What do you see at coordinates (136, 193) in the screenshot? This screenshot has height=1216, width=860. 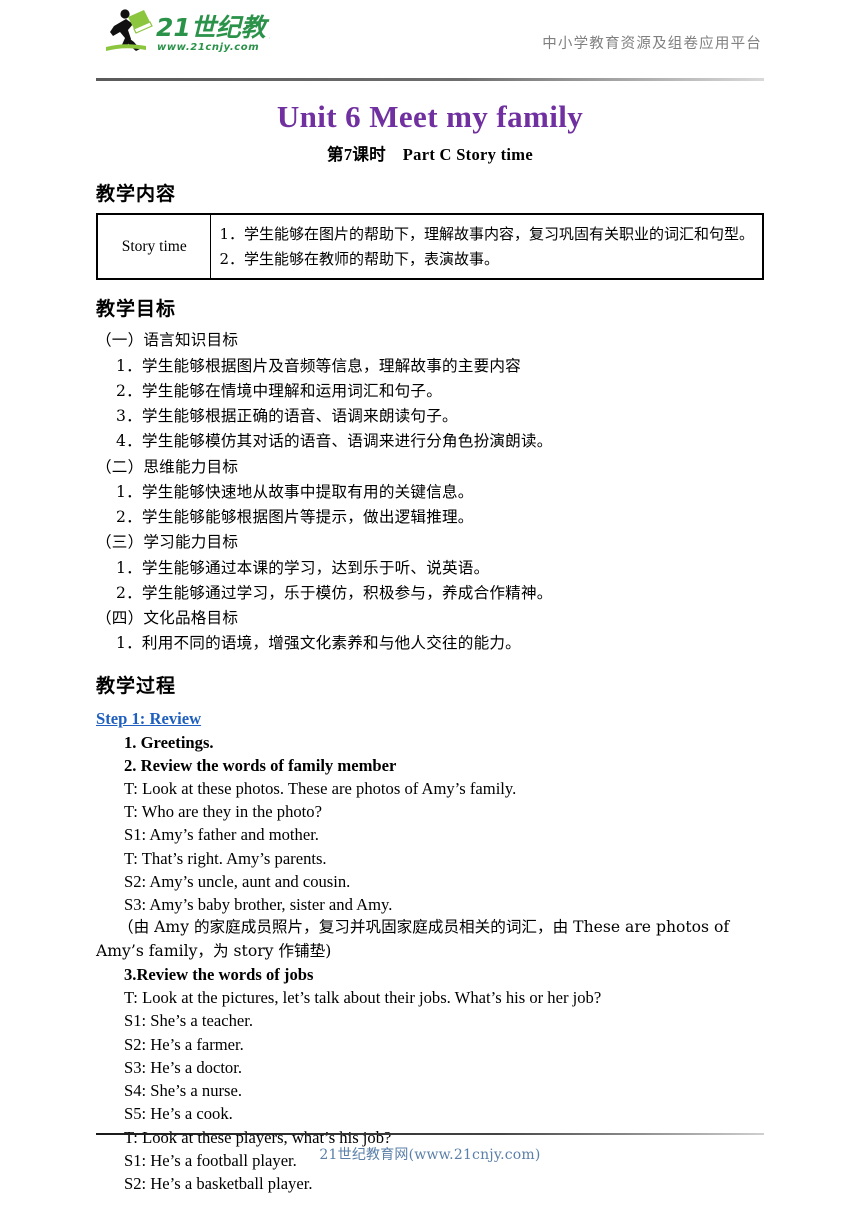 I see `section-heading-content: 教学内容` at bounding box center [136, 193].